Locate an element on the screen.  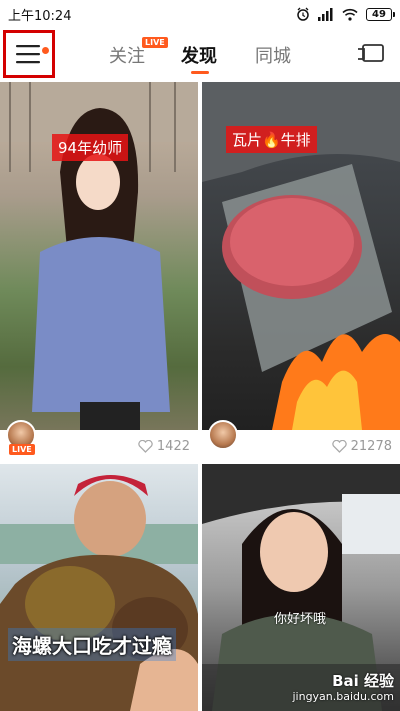
avatar is located at coordinates (223, 435).